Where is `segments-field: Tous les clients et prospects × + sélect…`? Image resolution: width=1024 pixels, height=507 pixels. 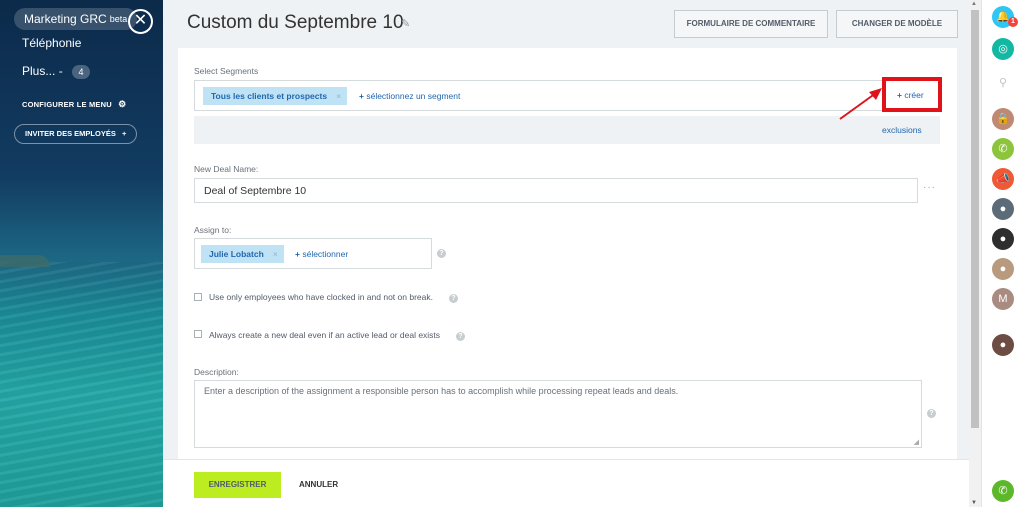
segments-field: Tous les clients et prospects × + sélect… is located at coordinates (567, 95).